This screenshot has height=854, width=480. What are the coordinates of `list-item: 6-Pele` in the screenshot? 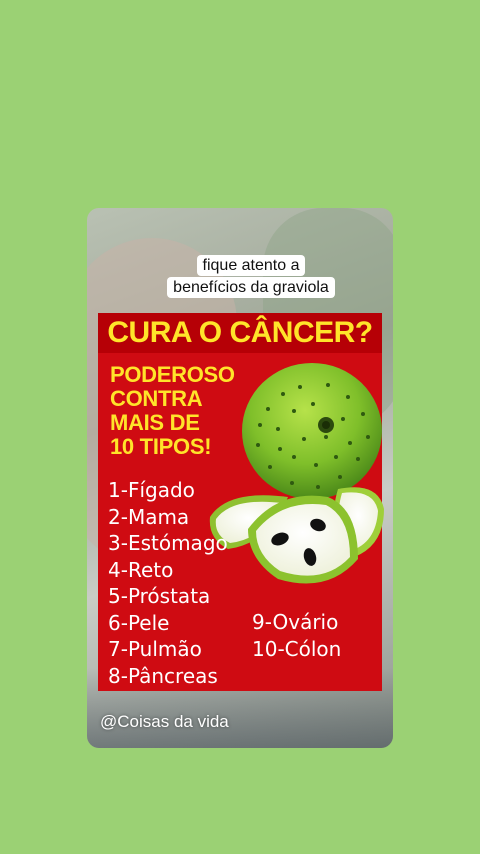 It's located at (139, 622).